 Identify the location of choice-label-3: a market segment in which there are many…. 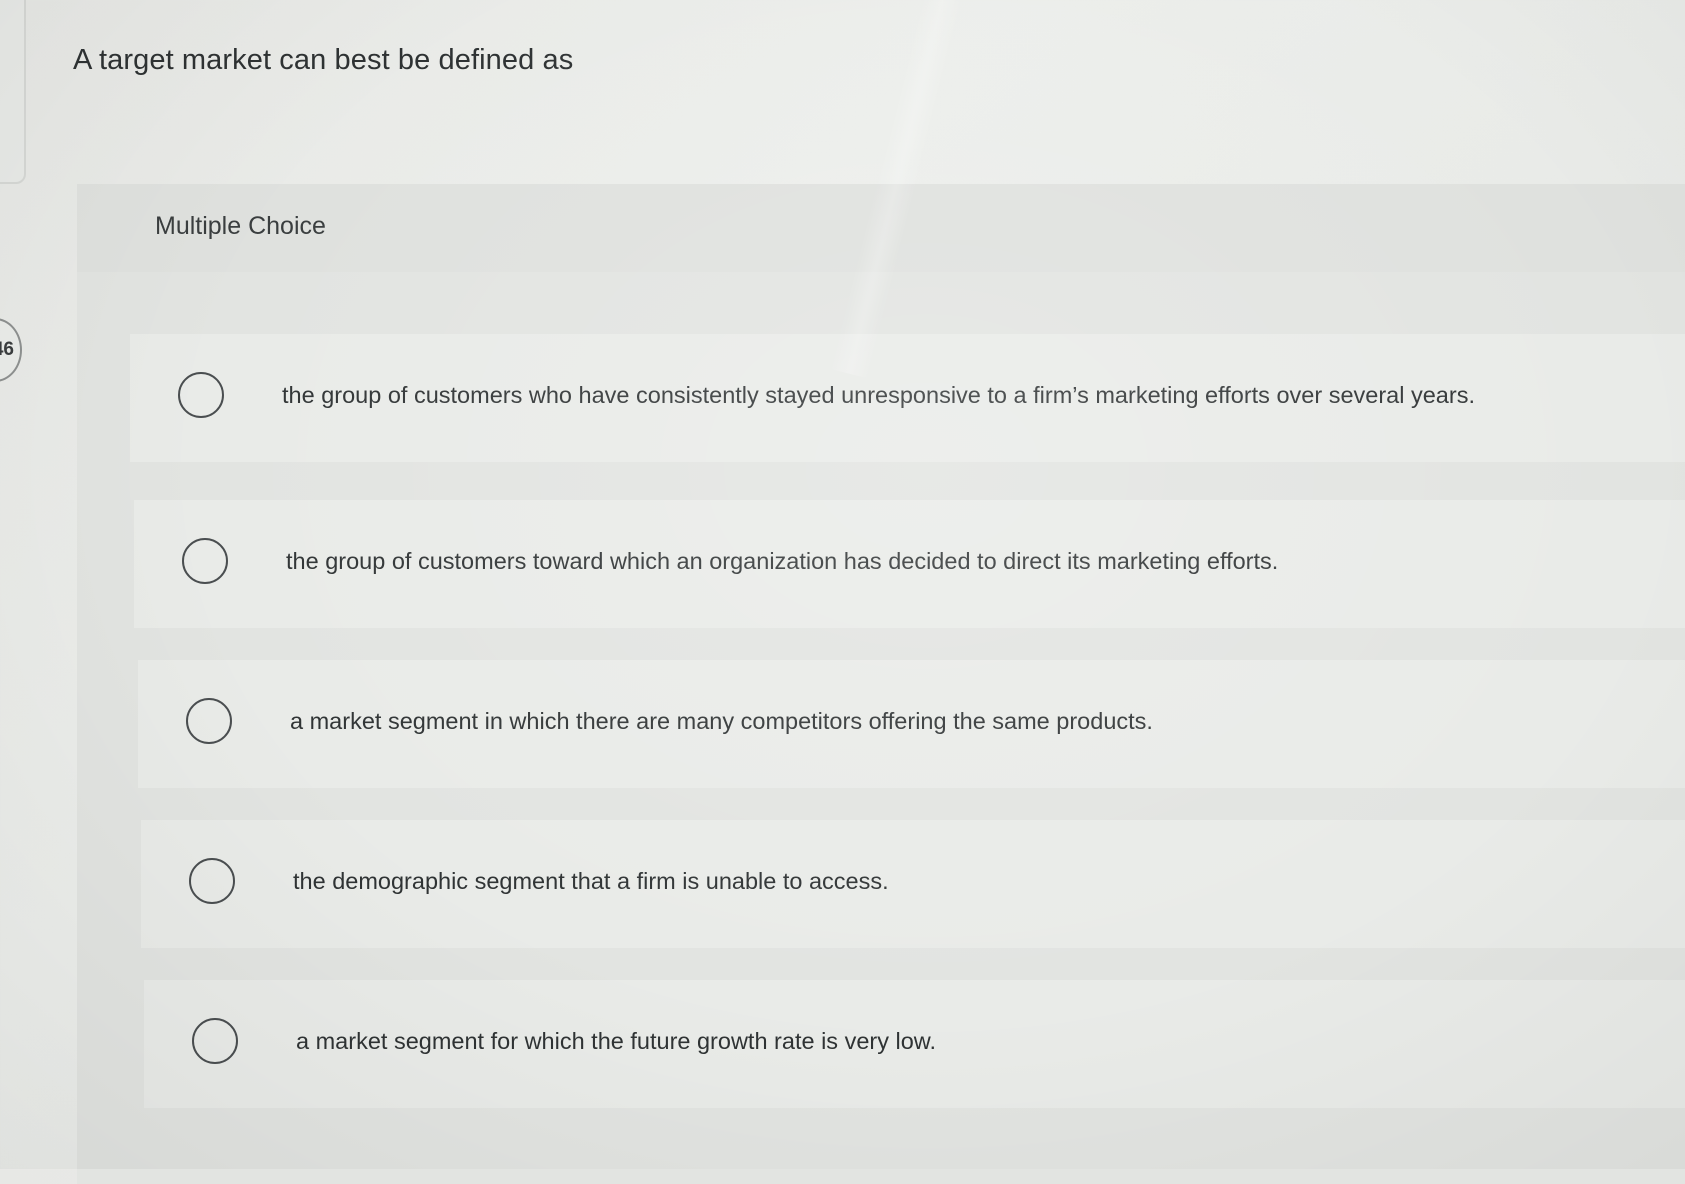
(721, 721).